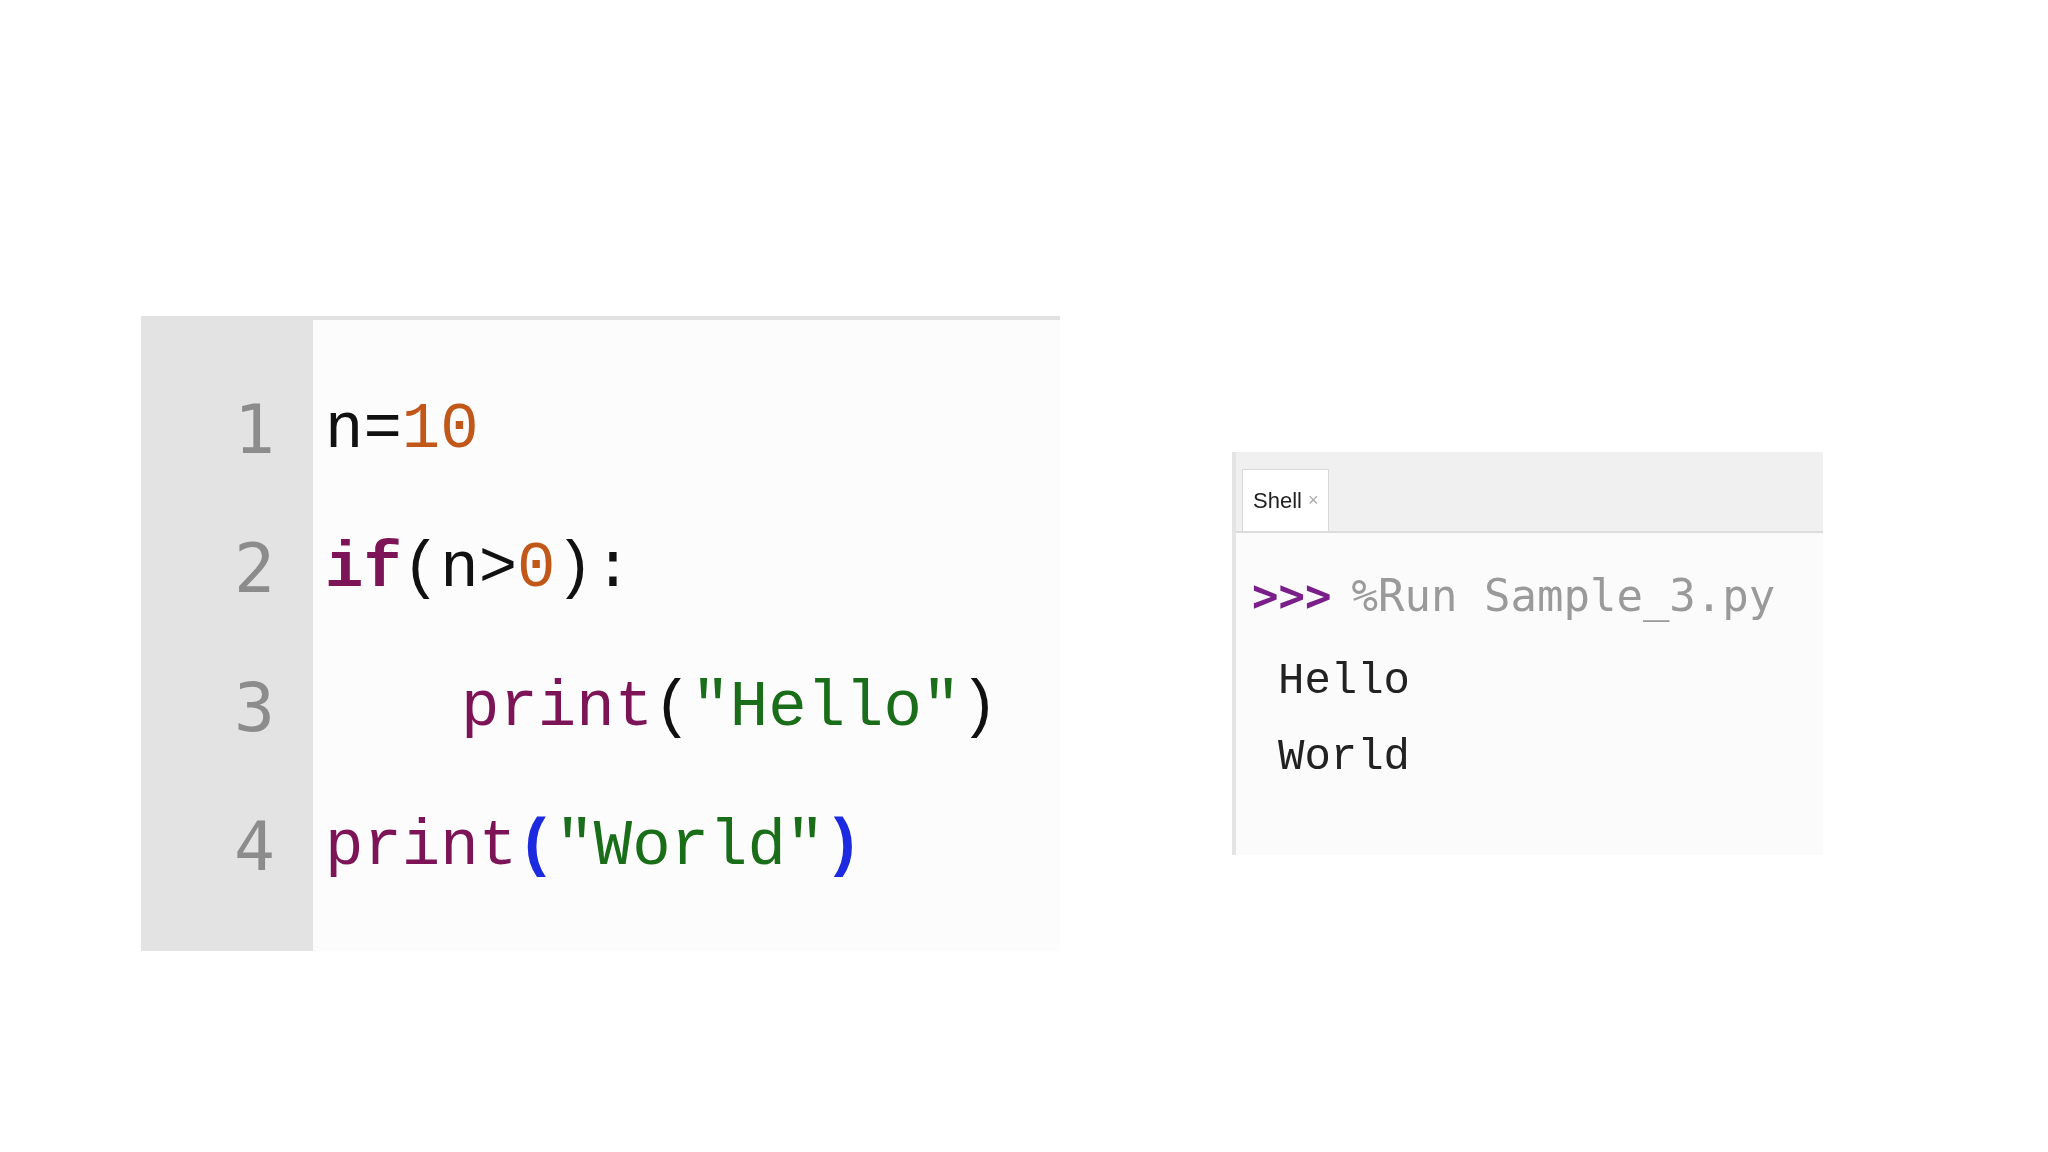  I want to click on line-number: 4, so click(254, 846).